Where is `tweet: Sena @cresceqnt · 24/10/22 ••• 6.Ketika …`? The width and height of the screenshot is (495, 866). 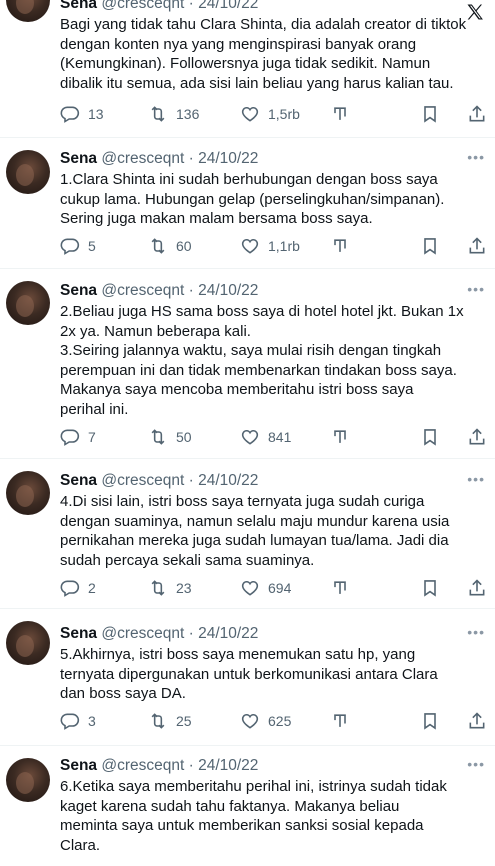
tweet: Sena @cresceqnt · 24/10/22 ••• 6.Ketika … is located at coordinates (247, 805).